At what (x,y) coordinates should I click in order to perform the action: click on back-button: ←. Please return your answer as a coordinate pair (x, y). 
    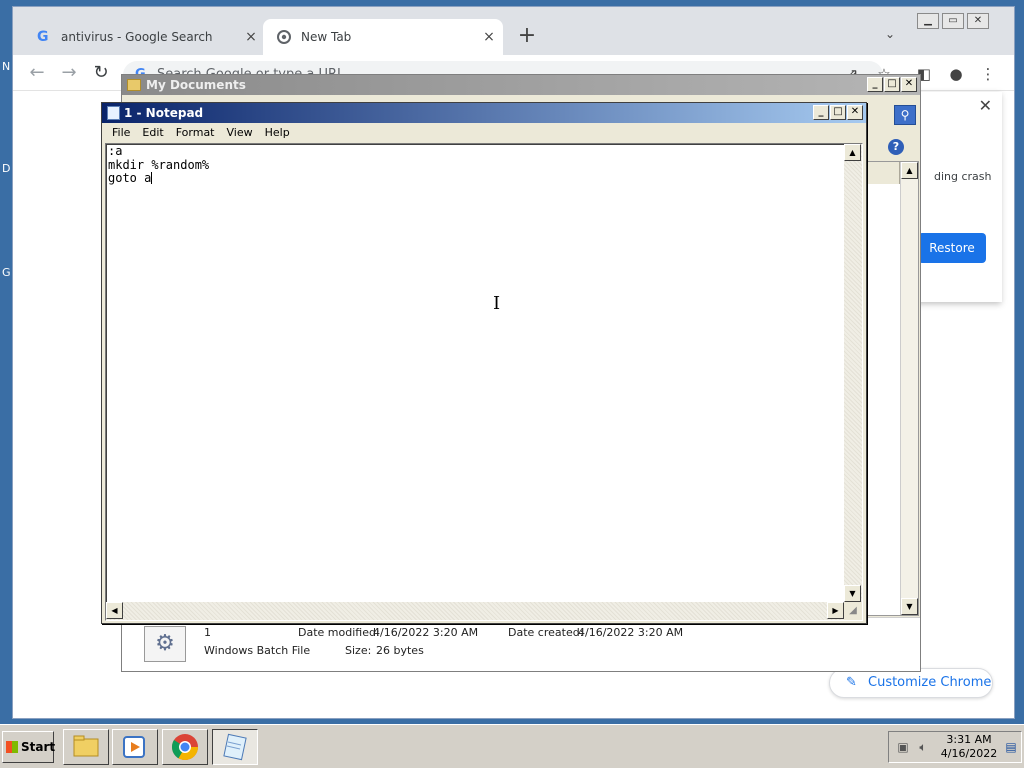
    Looking at the image, I should click on (37, 73).